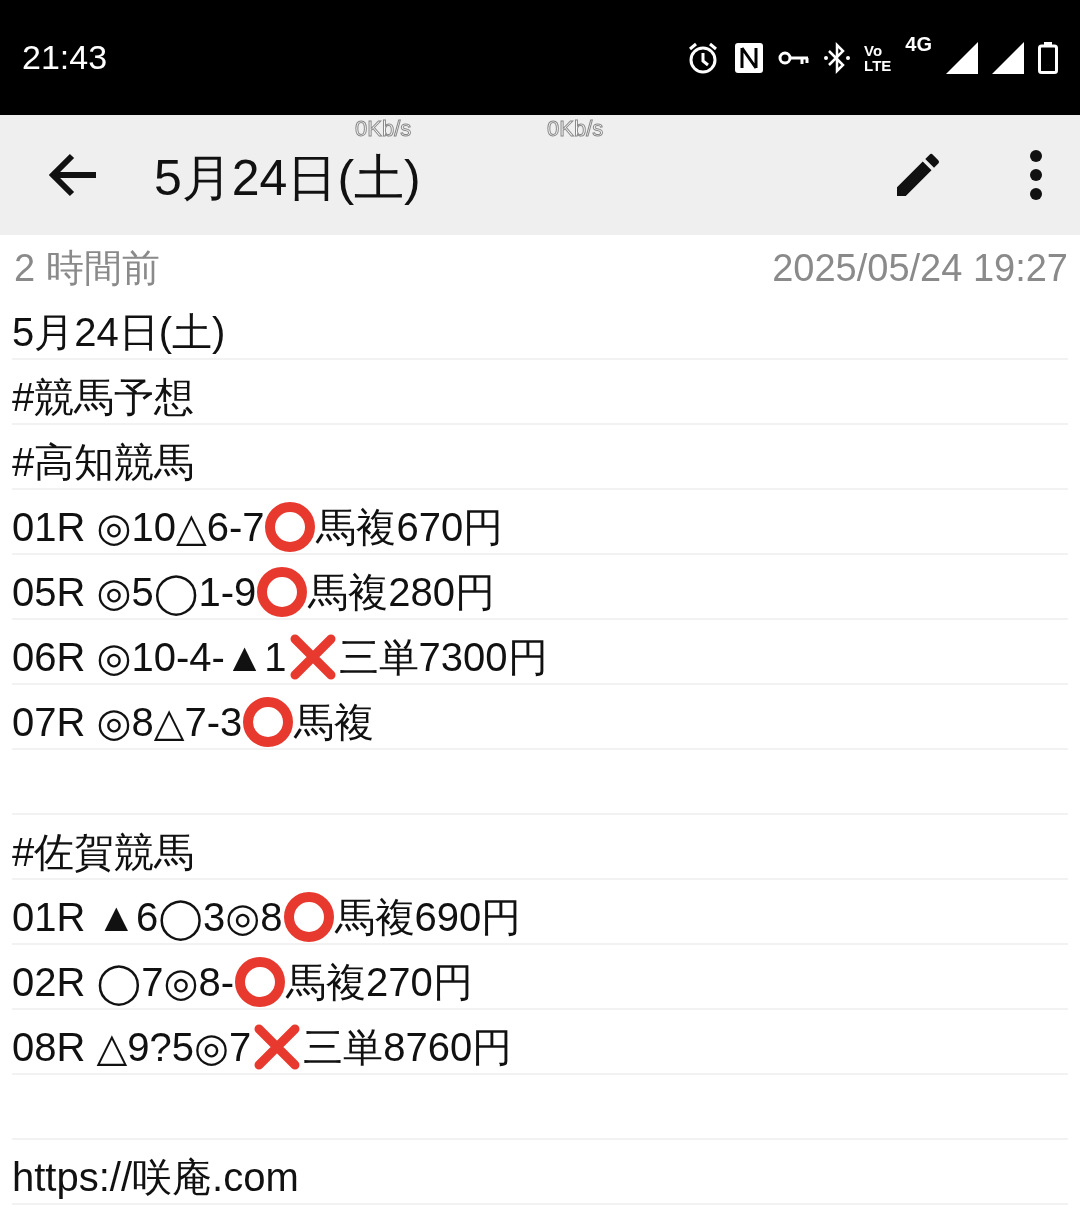  Describe the element at coordinates (87, 268) in the screenshot. I see `relative-time: 2 時間前` at that location.